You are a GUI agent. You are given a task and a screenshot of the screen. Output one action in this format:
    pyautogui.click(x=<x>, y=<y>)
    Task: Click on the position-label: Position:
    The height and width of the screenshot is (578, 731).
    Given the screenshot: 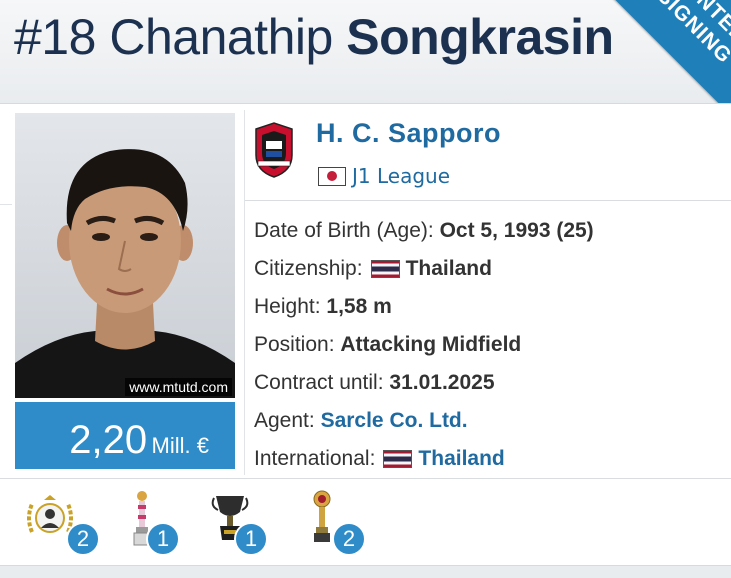 What is the action you would take?
    pyautogui.click(x=294, y=344)
    